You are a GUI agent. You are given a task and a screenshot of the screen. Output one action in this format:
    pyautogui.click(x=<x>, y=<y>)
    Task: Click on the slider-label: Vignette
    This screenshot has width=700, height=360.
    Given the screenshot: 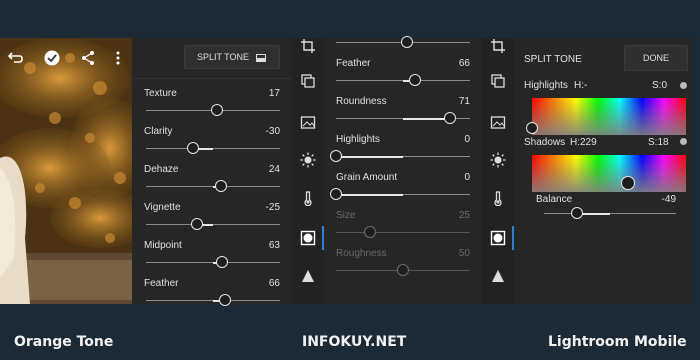 What is the action you would take?
    pyautogui.click(x=162, y=207)
    